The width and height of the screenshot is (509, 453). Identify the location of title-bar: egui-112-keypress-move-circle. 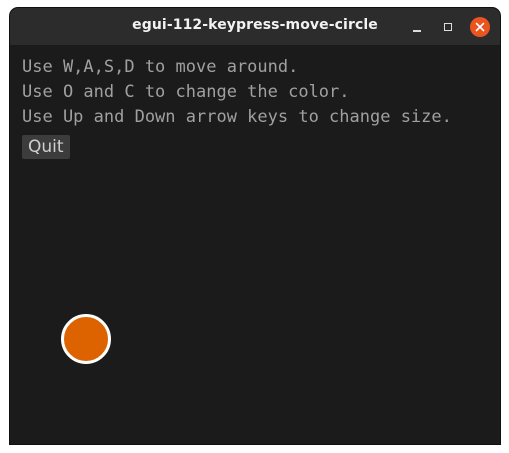
(255, 27).